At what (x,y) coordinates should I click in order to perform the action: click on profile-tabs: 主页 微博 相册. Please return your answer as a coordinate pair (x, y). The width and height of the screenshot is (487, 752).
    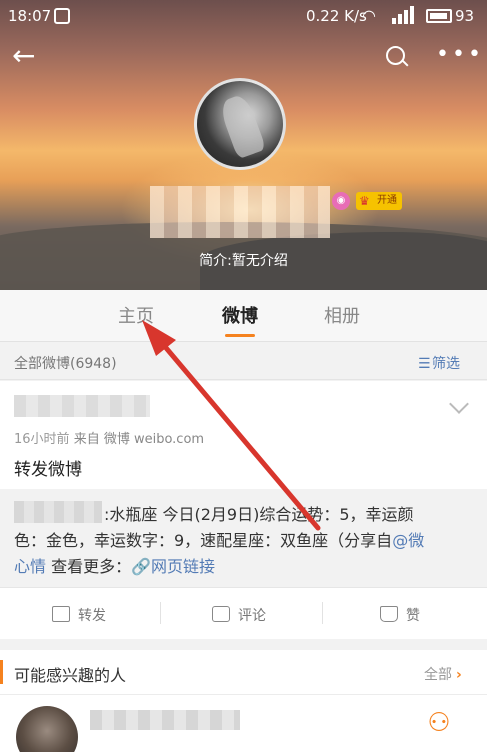
    Looking at the image, I should click on (243, 316).